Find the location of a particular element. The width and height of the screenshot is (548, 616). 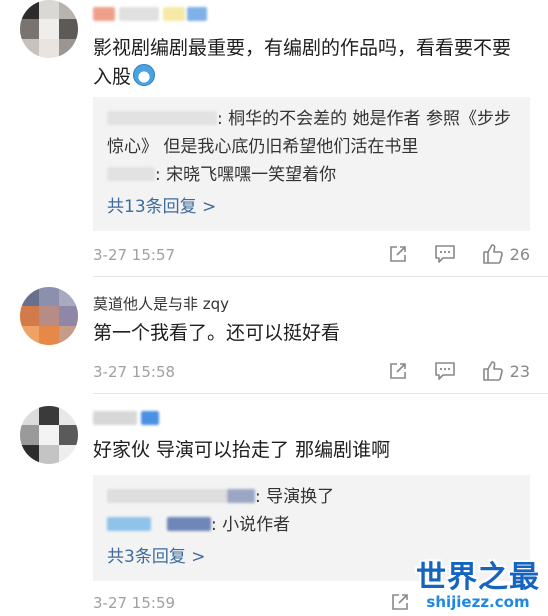

reply-item: : 桐华的不会差的 她是作者 参照《步步惊心》 但是我心底仍旧希望他们活在书里 is located at coordinates (311, 133).